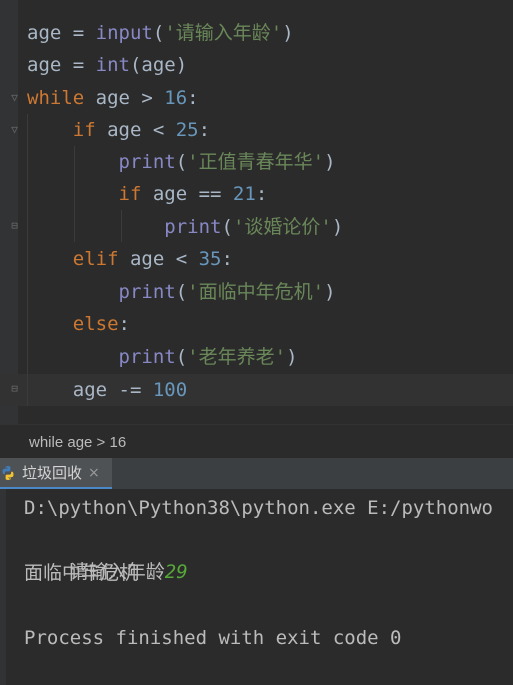 The image size is (513, 685). Describe the element at coordinates (112, 65) in the screenshot. I see `code-token: int` at that location.